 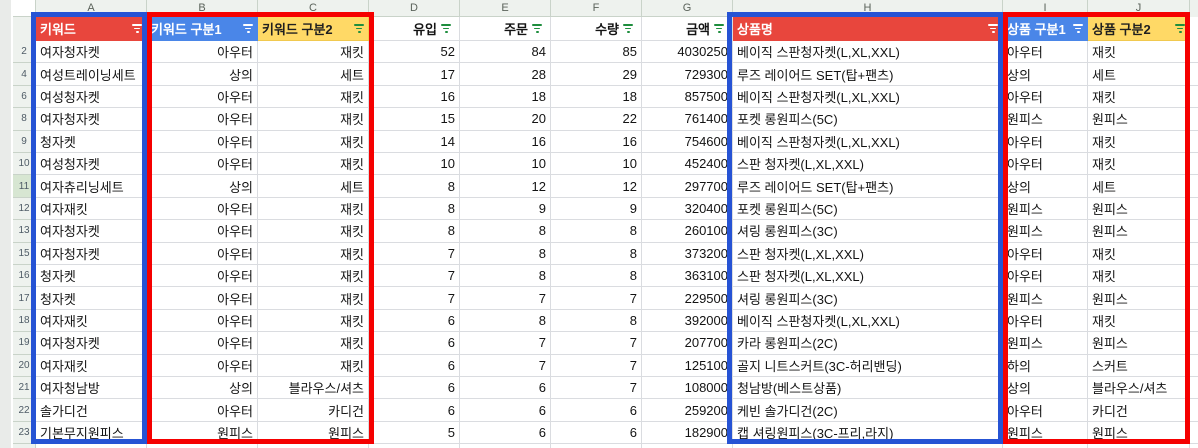 What do you see at coordinates (313, 298) in the screenshot?
I see `cell-c17: 재킷` at bounding box center [313, 298].